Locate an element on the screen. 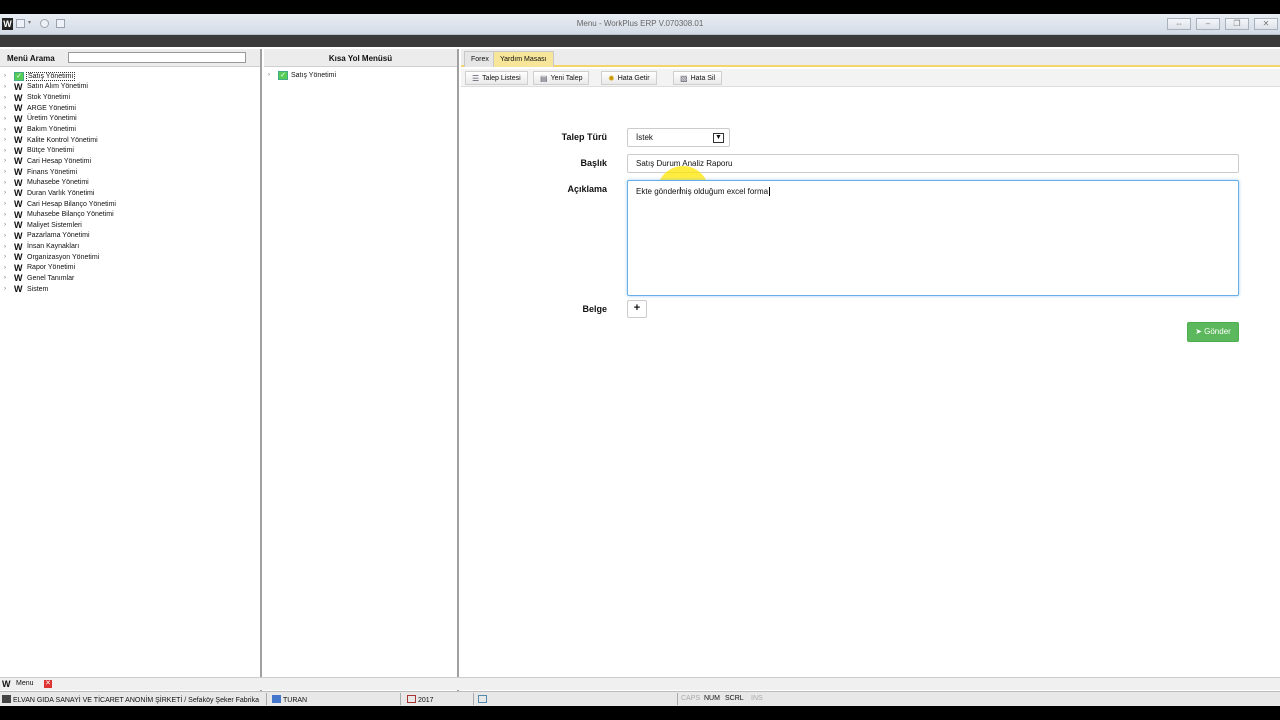 The image size is (1280, 720). tree-item-label: Cari Hesap Bilanço Yönetimi is located at coordinates (71, 204).